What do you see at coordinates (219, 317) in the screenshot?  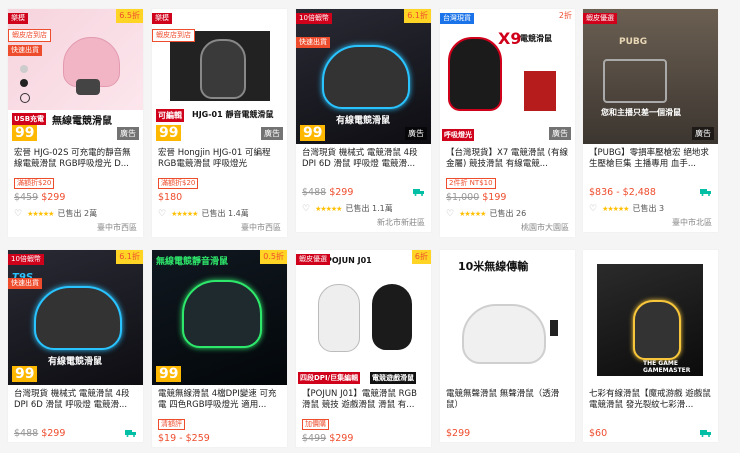 I see `product-image: 無線電競靜音滑鼠 99 0.5折` at bounding box center [219, 317].